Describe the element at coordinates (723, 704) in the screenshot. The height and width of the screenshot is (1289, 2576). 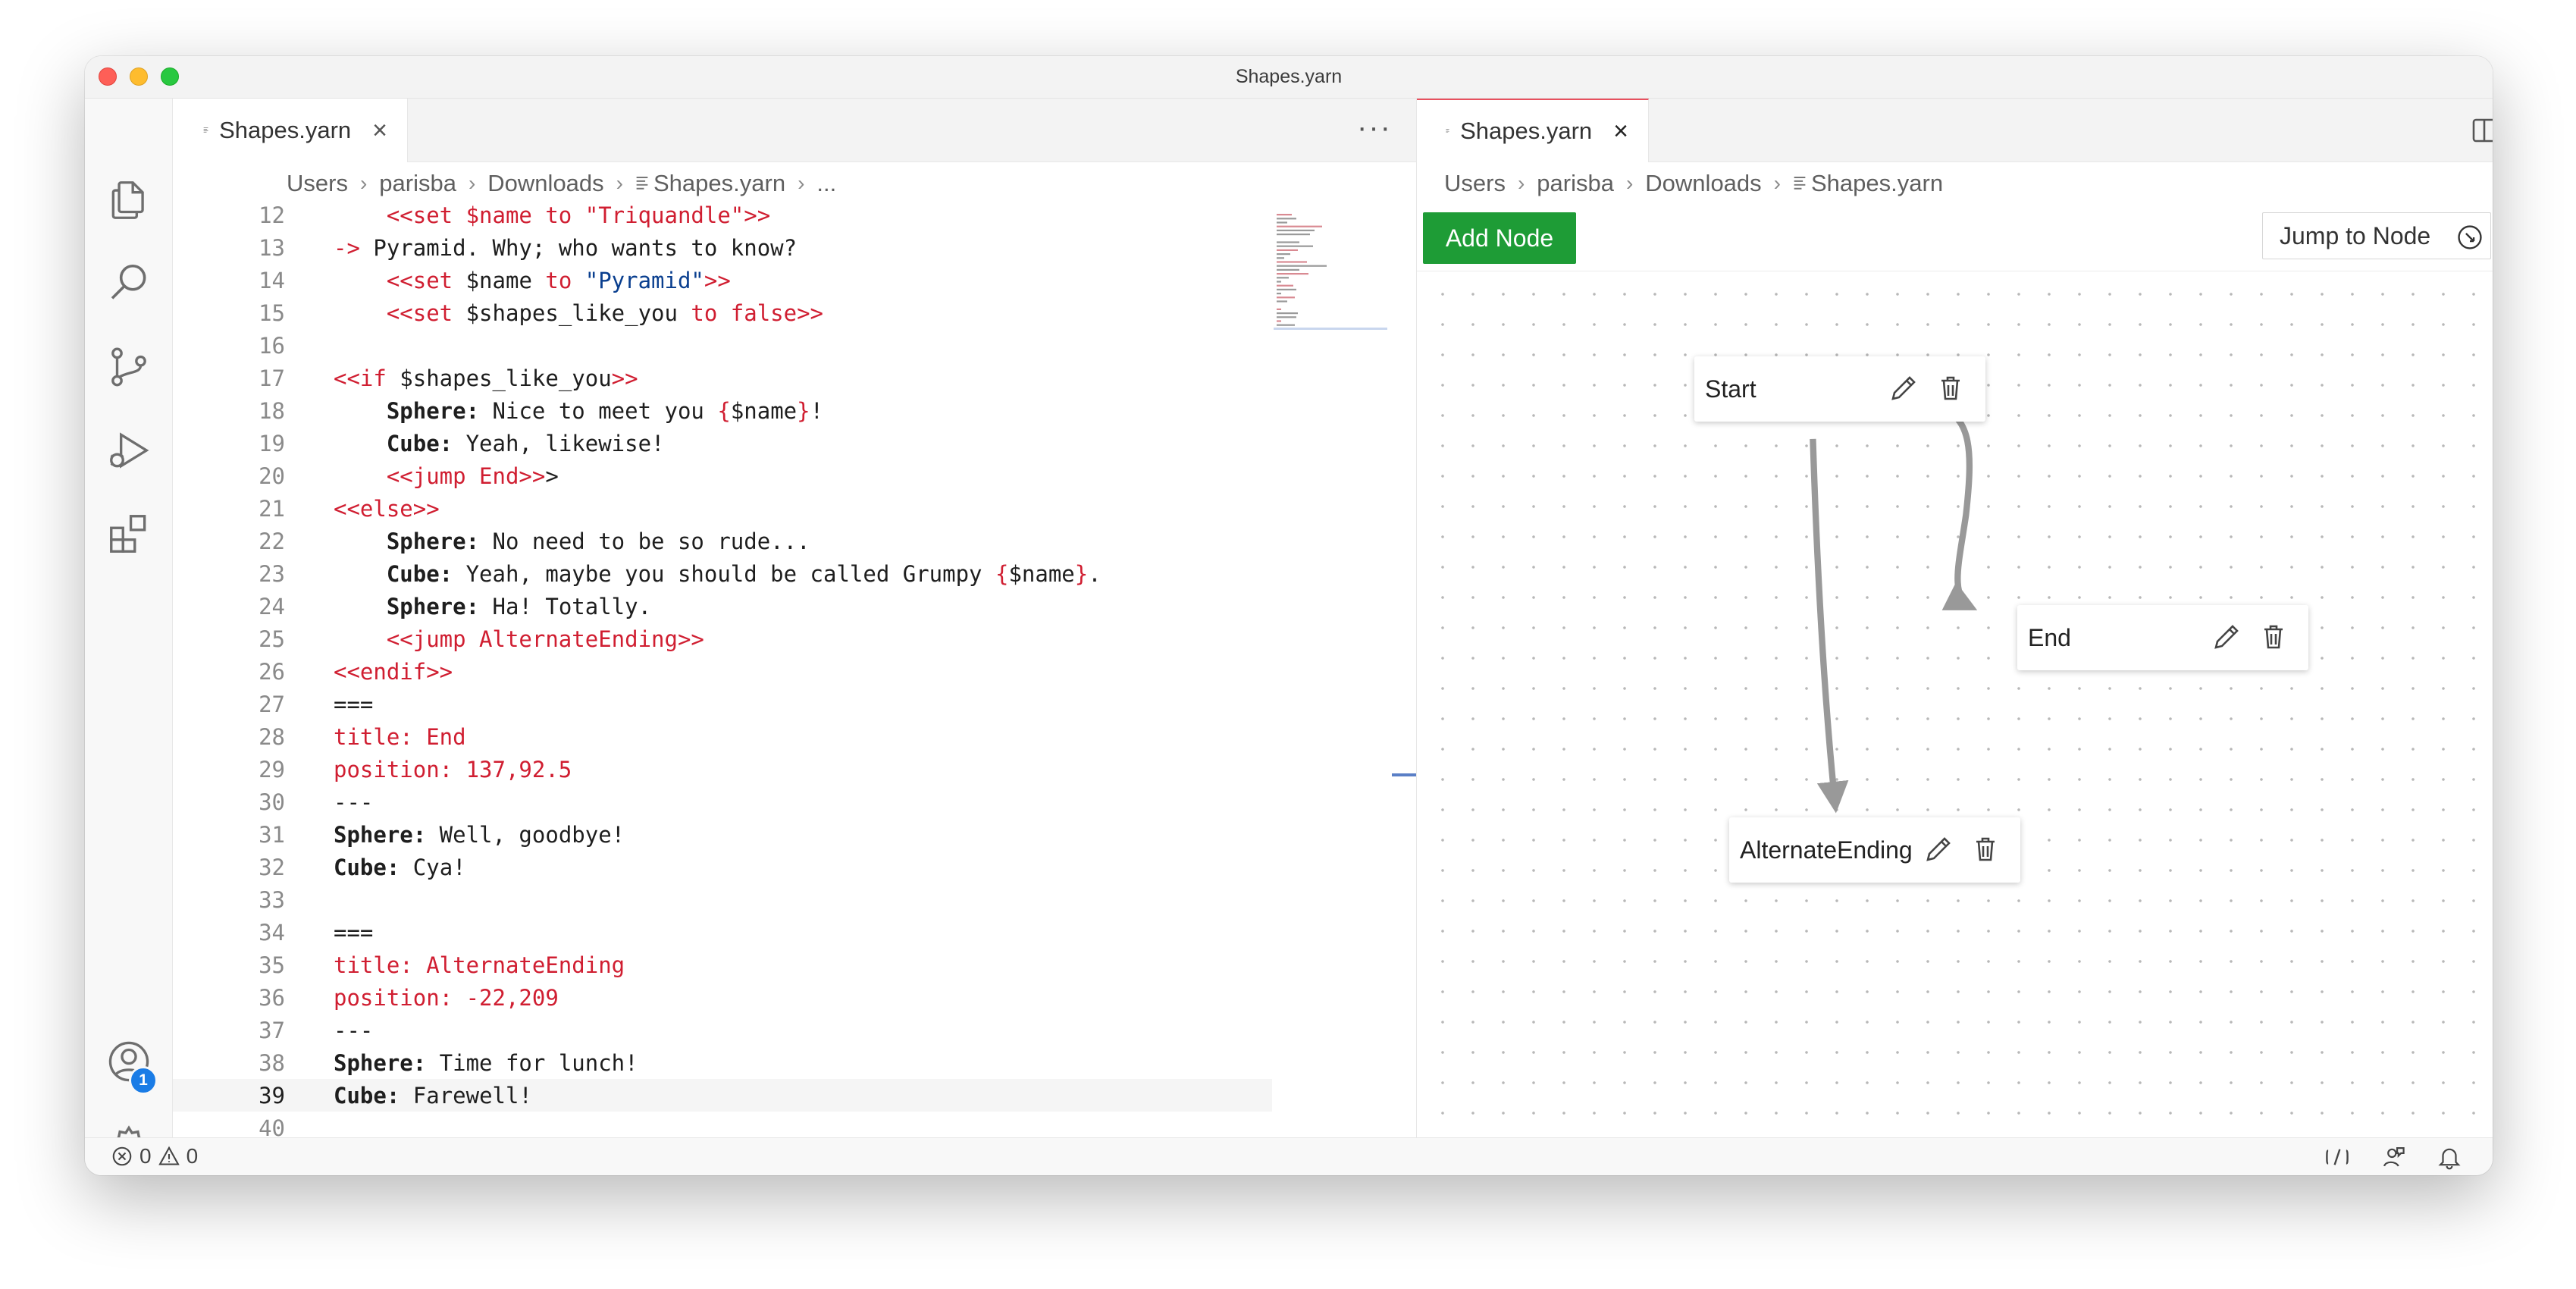
I see `code-line: 27 ===` at that location.